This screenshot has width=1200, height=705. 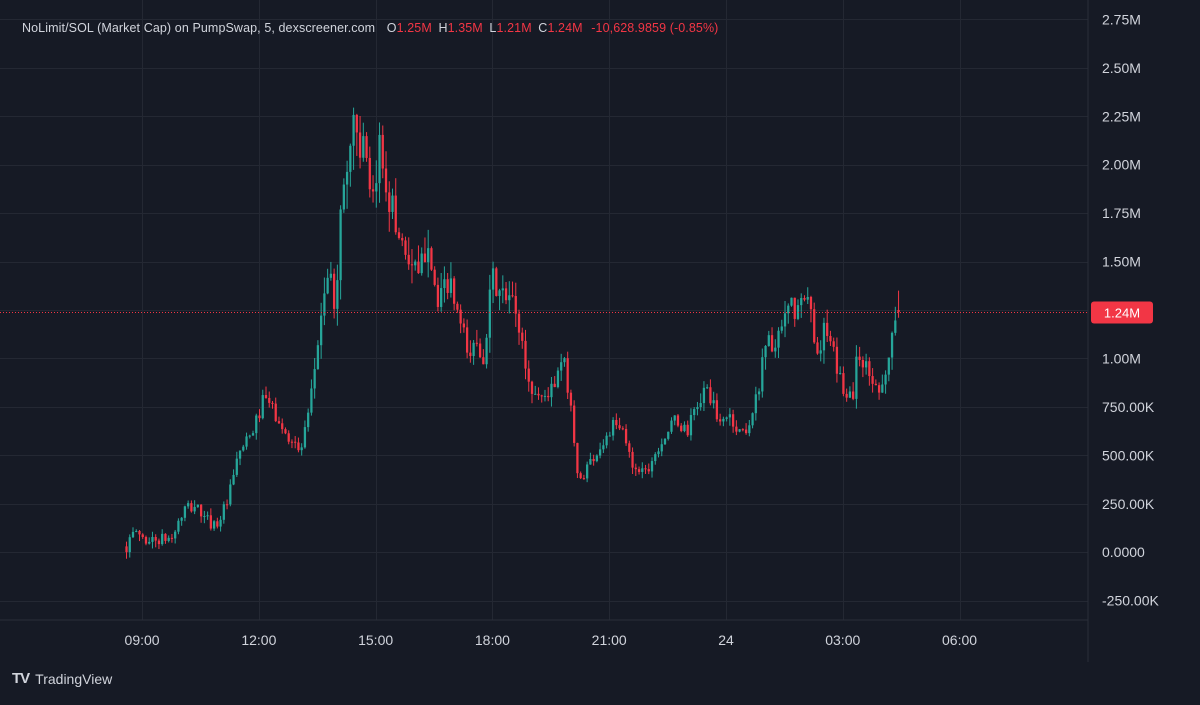 I want to click on high-value: 1.35M, so click(x=465, y=28).